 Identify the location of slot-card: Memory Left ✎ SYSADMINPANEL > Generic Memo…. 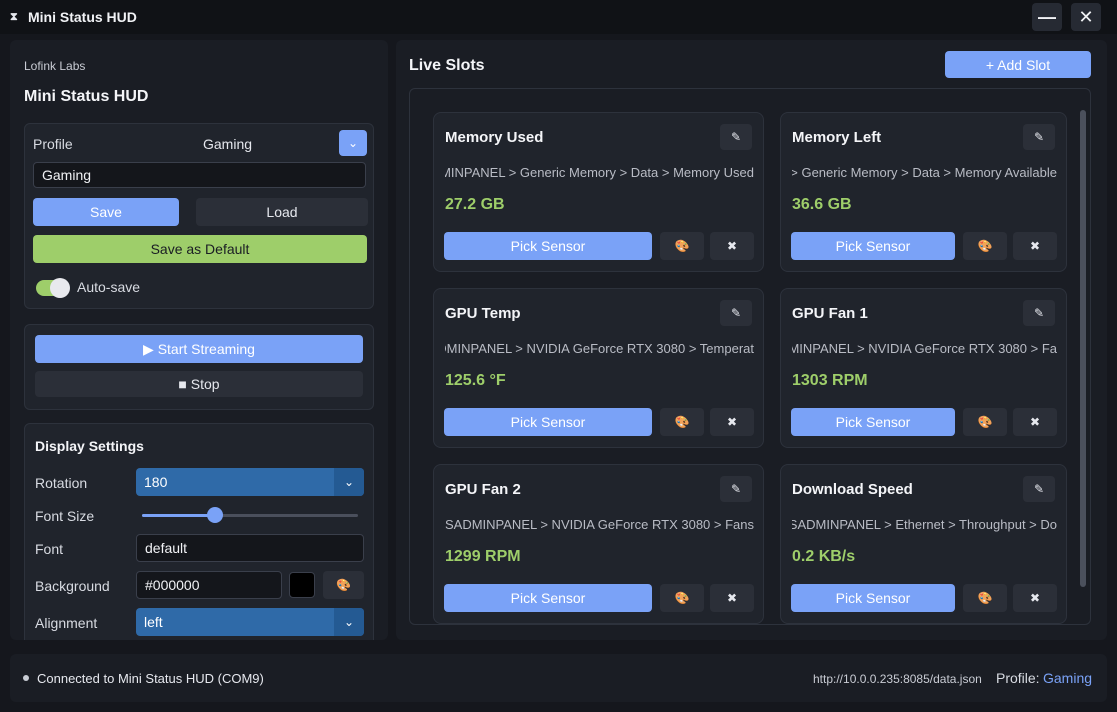
(923, 192).